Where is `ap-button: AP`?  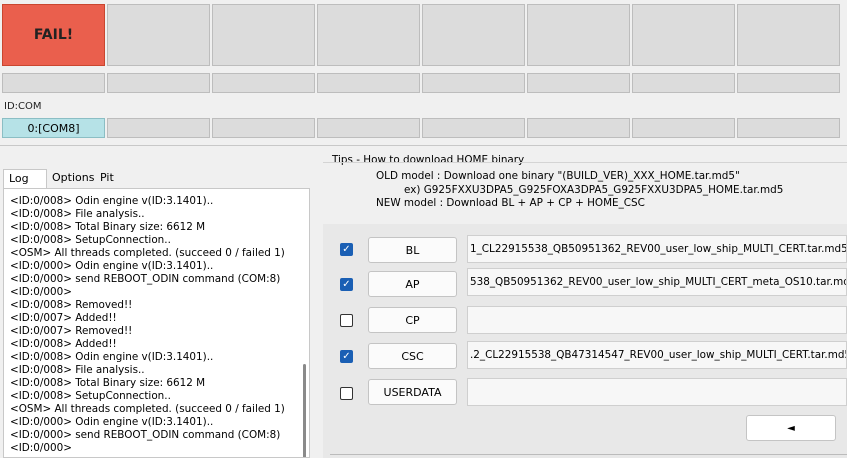
ap-button: AP is located at coordinates (412, 284).